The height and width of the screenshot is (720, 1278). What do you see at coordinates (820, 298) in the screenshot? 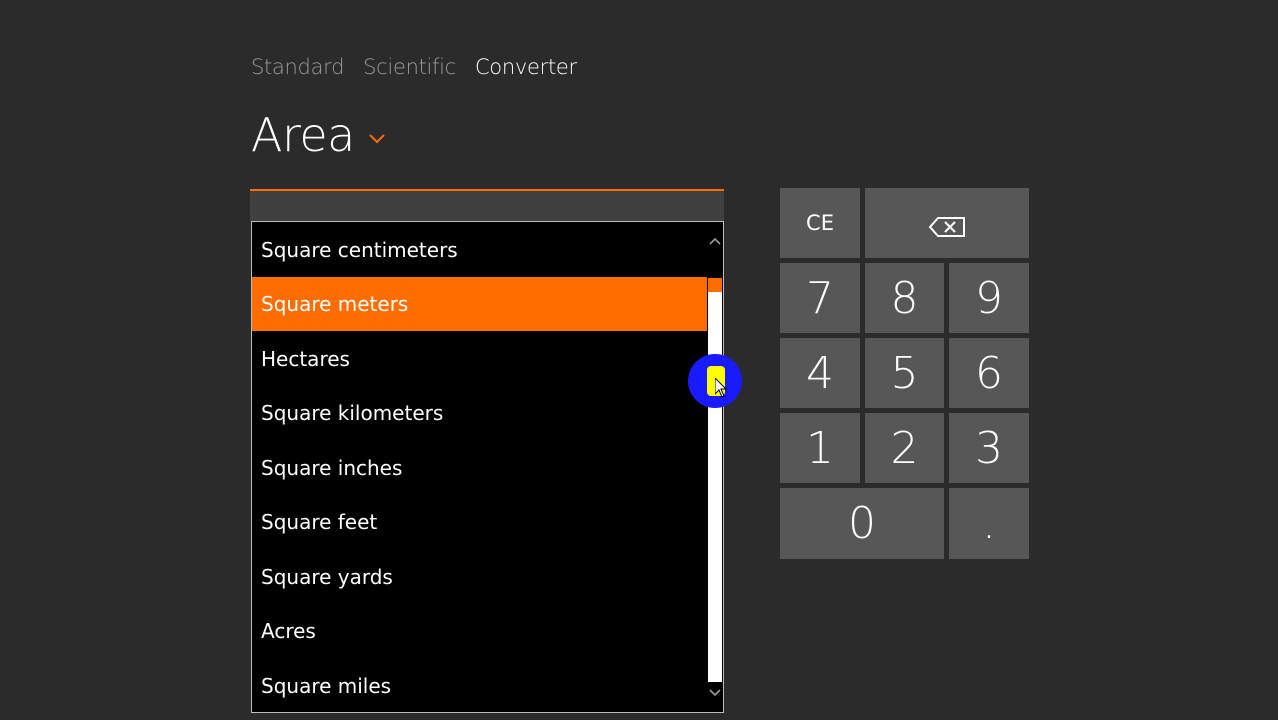
I see `digit-7-button: 7` at bounding box center [820, 298].